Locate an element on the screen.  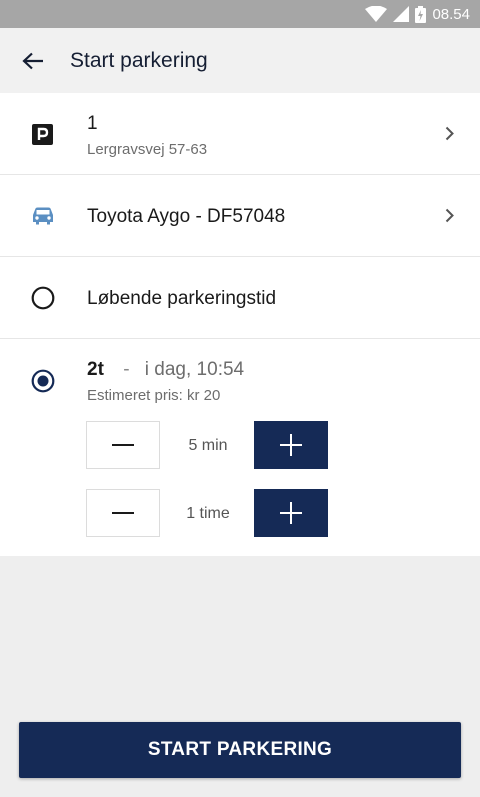
vehicle-row: Toyota Aygo - DF57048 is located at coordinates (240, 216).